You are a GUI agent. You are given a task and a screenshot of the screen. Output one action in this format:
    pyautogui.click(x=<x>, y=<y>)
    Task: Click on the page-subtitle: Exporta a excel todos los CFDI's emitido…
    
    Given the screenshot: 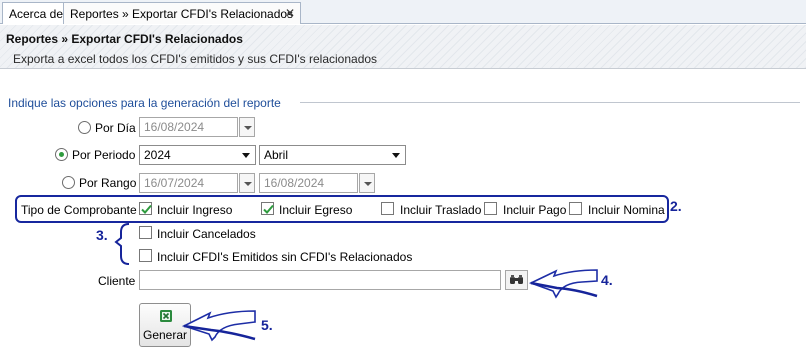 What is the action you would take?
    pyautogui.click(x=195, y=59)
    